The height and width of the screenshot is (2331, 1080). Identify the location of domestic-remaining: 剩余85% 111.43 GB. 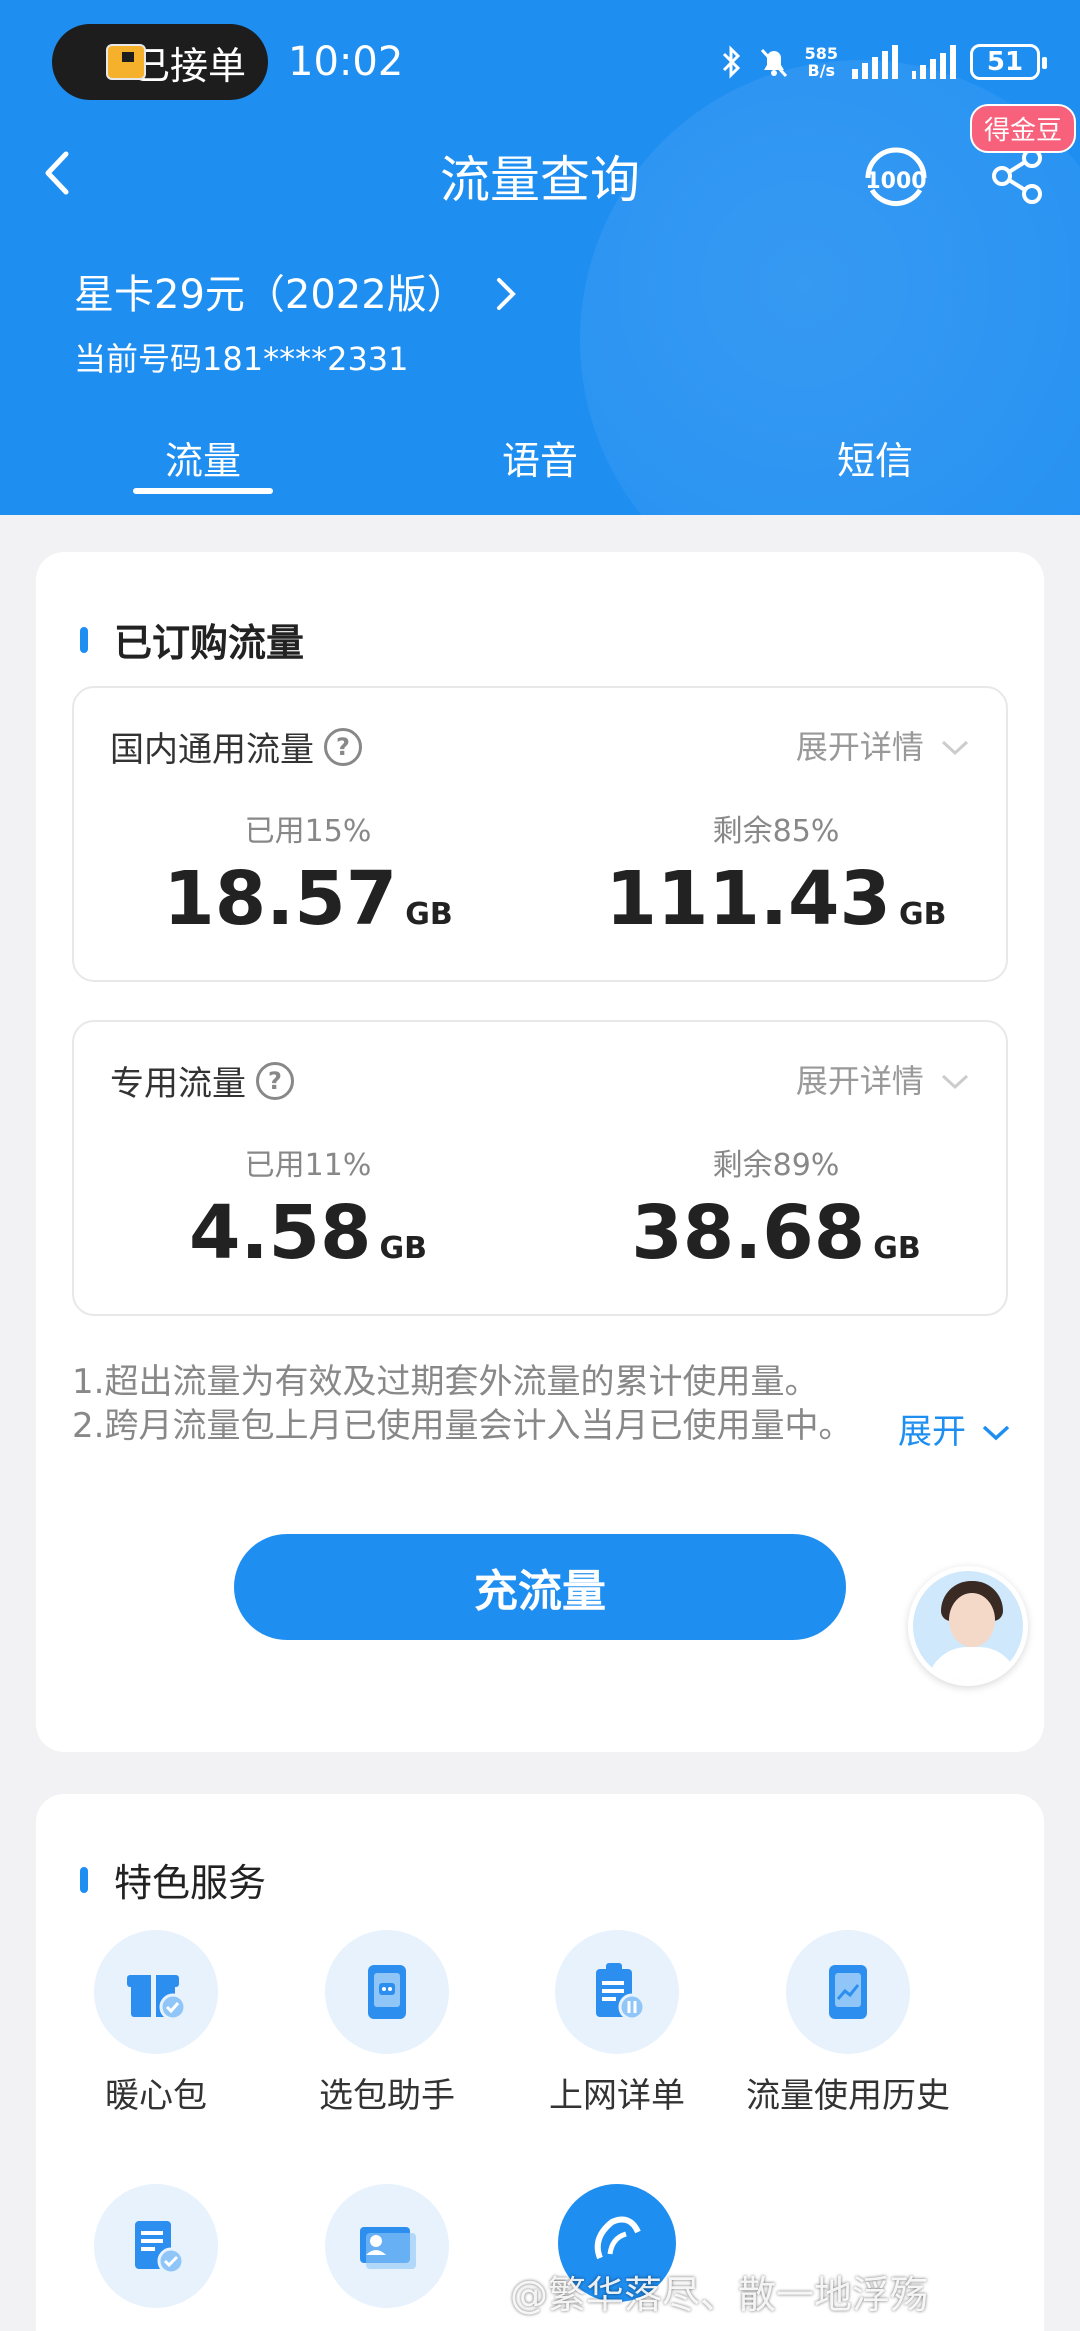
(776, 874).